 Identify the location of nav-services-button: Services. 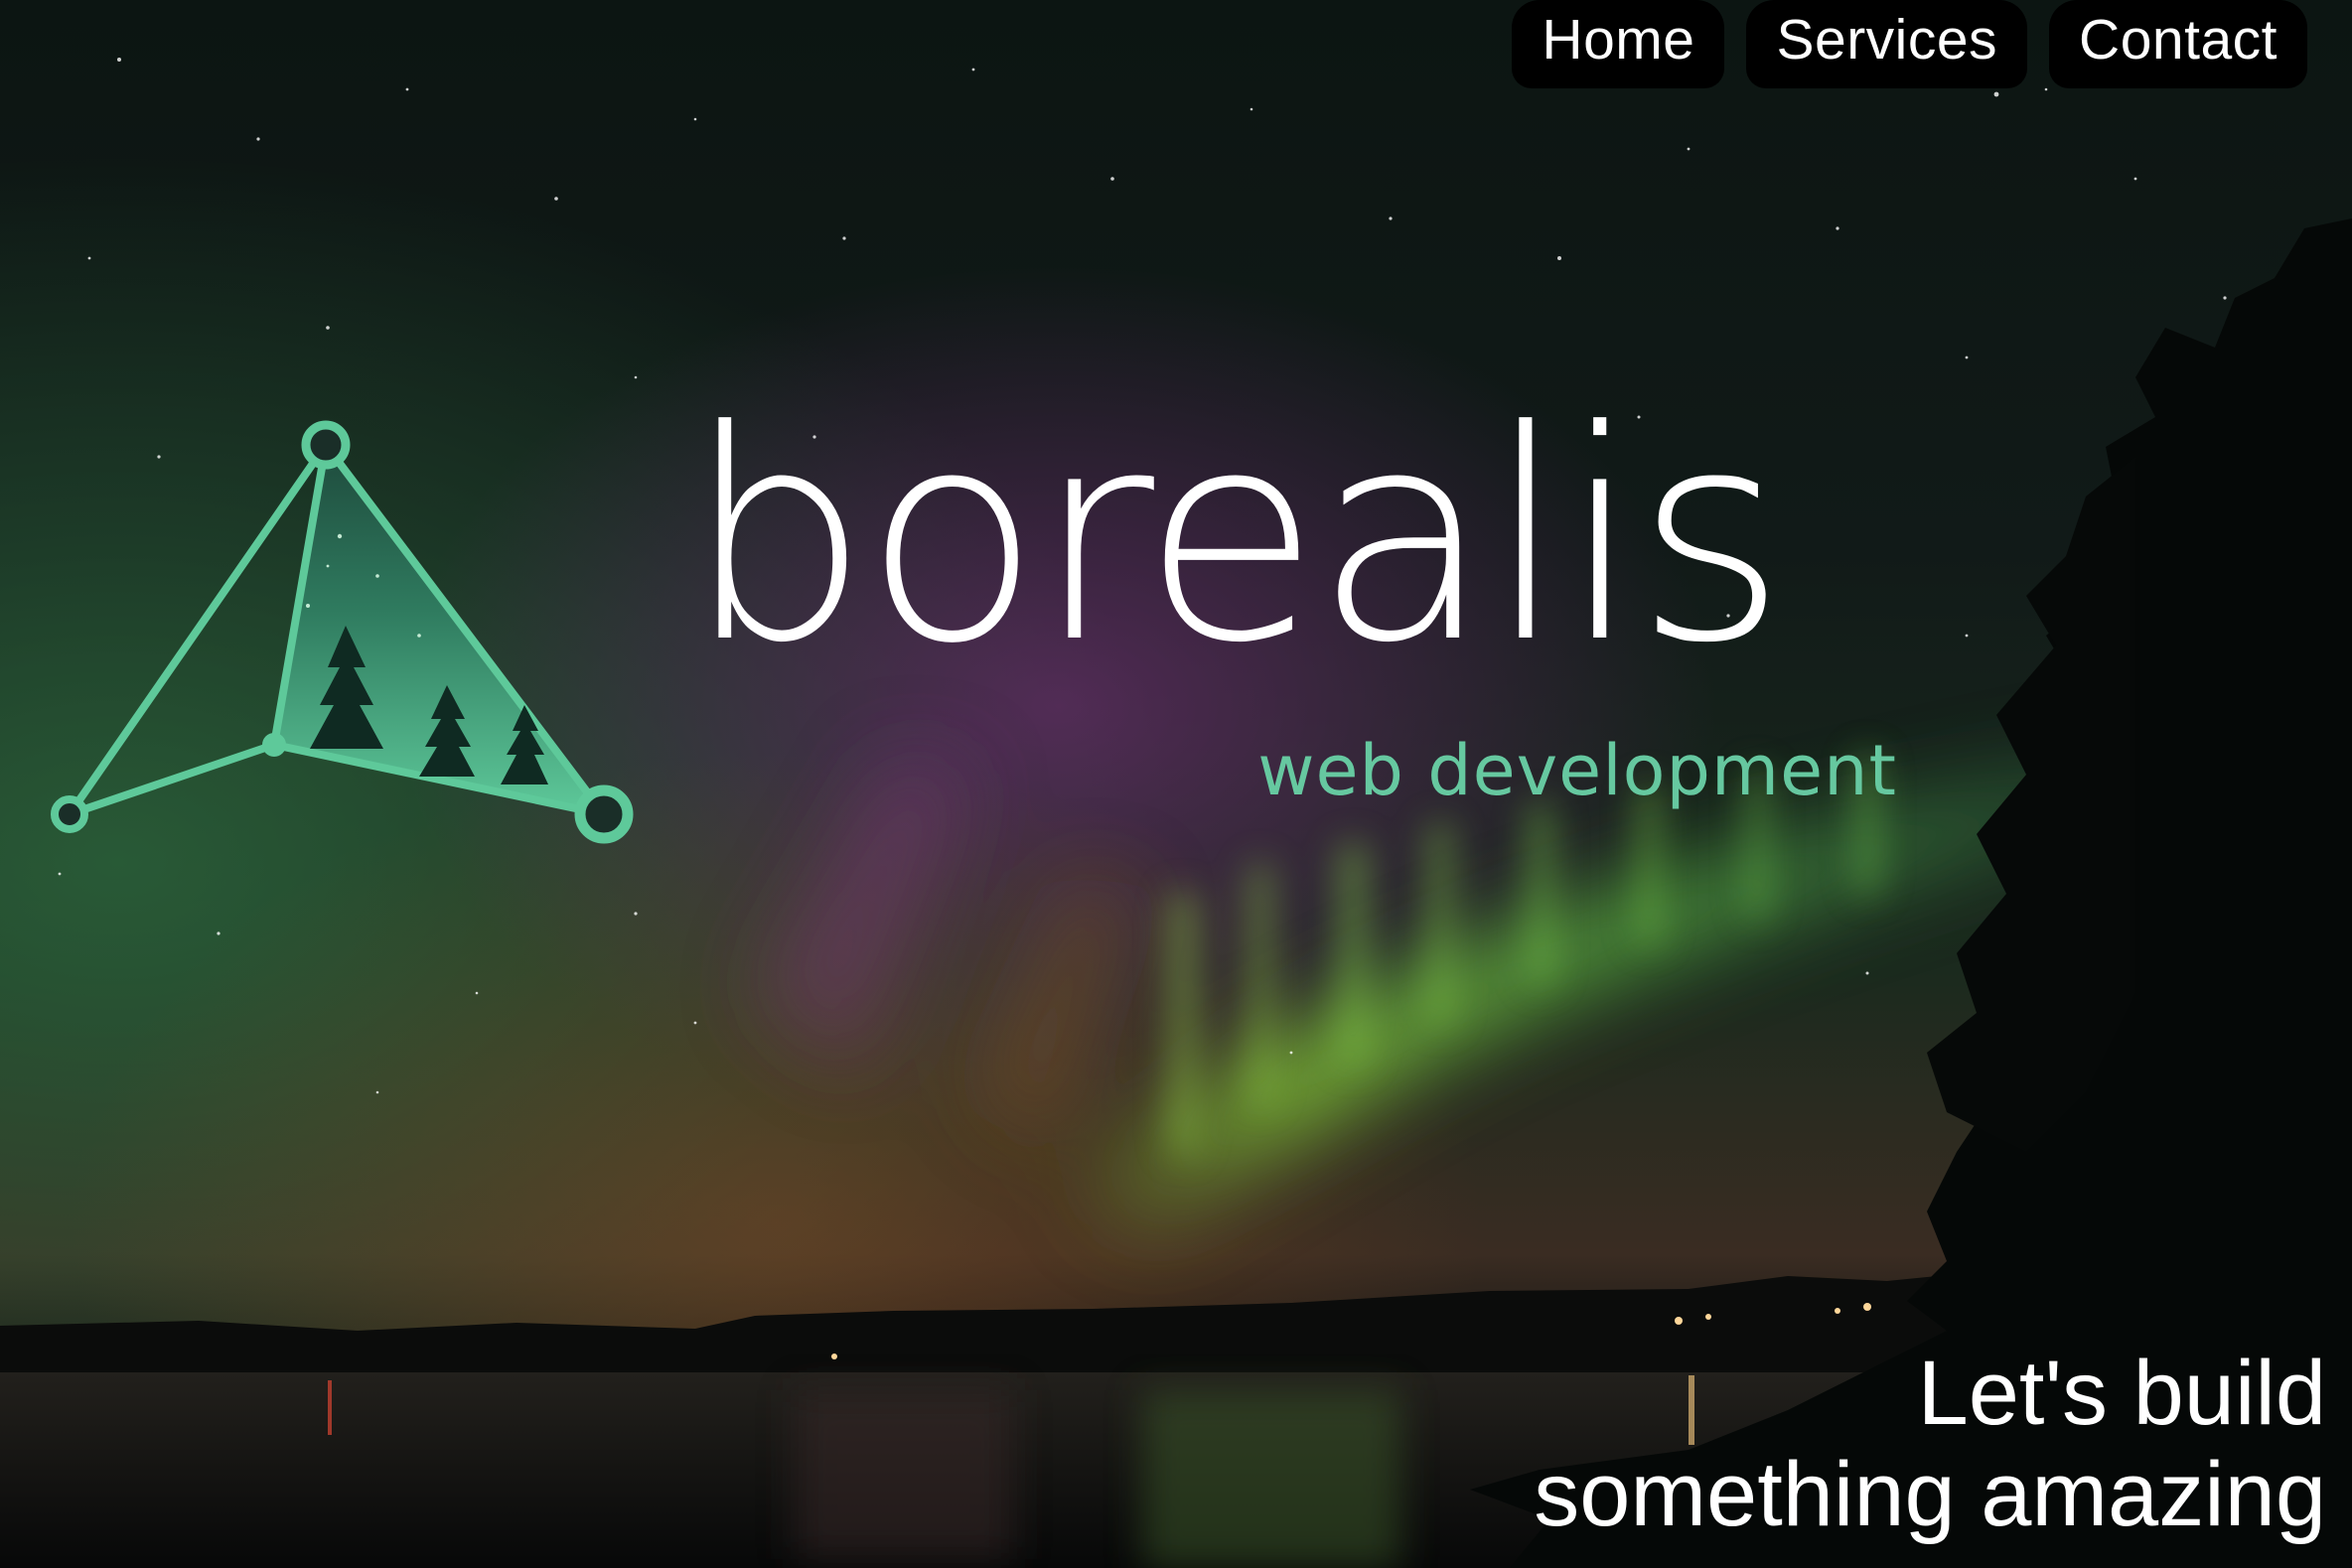
(1887, 44).